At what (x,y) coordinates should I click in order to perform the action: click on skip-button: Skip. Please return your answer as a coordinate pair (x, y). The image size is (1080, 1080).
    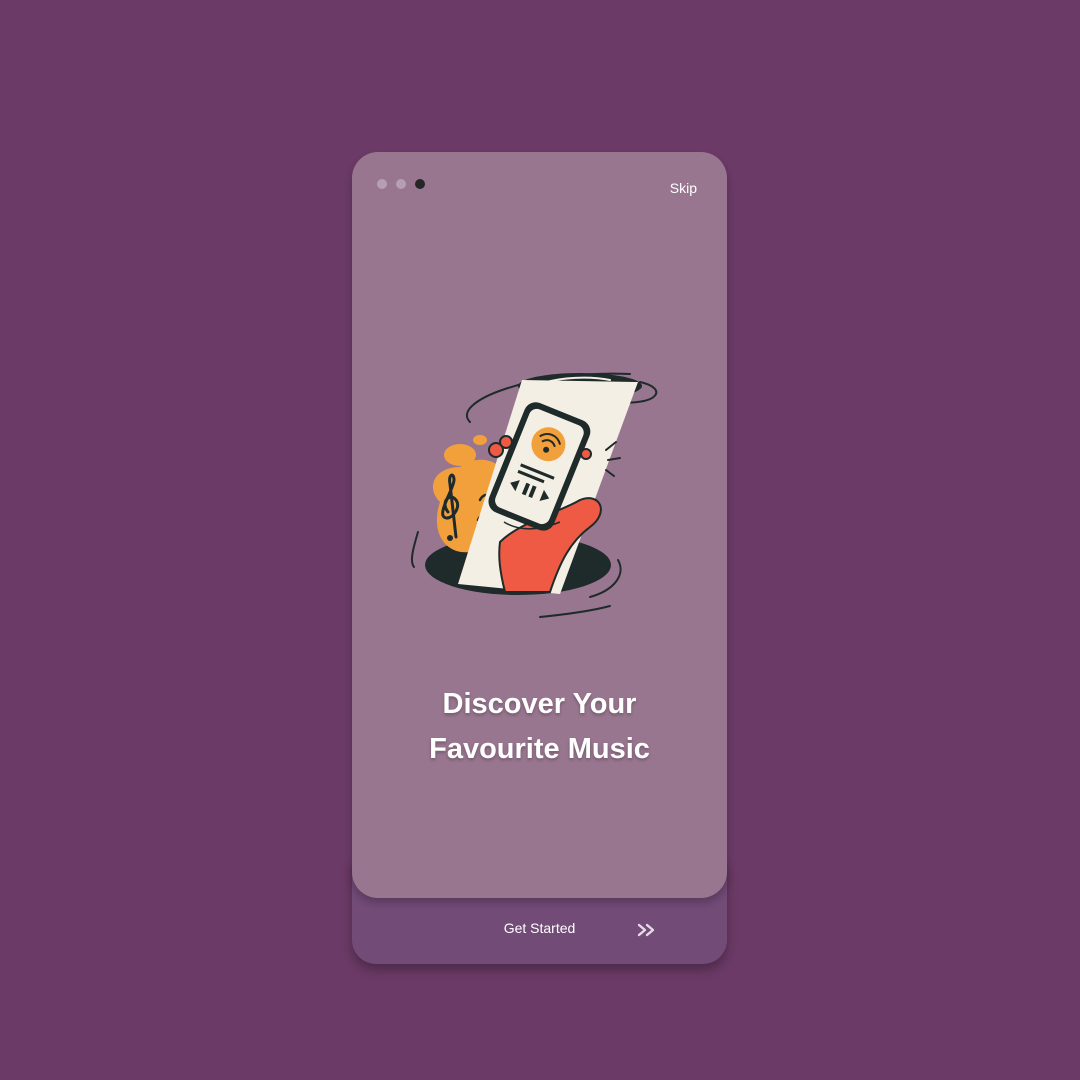
    Looking at the image, I should click on (683, 188).